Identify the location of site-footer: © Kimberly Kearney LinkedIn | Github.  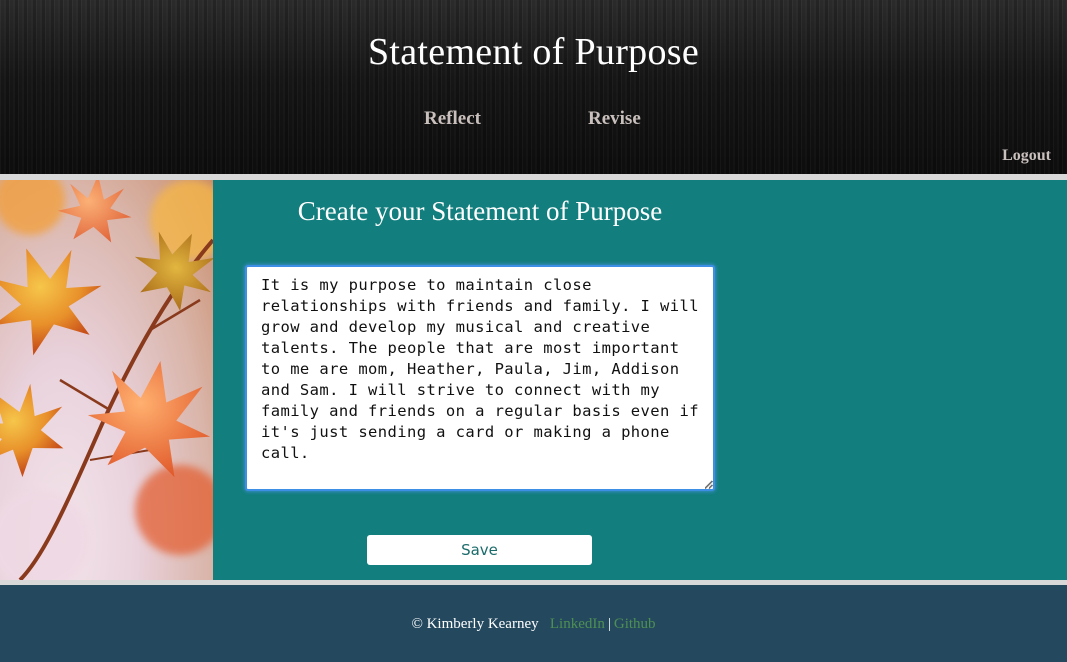
(533, 623).